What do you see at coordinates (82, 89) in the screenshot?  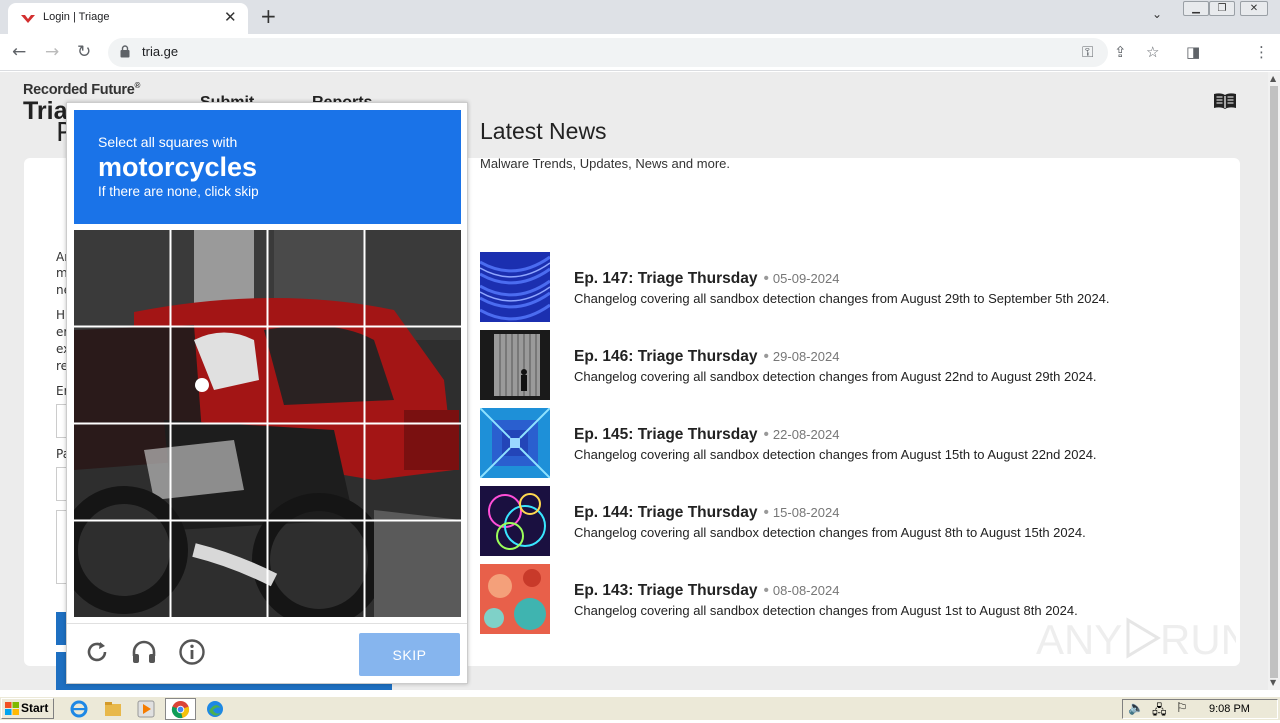 I see `brand-recorded-future: Recorded Future®` at bounding box center [82, 89].